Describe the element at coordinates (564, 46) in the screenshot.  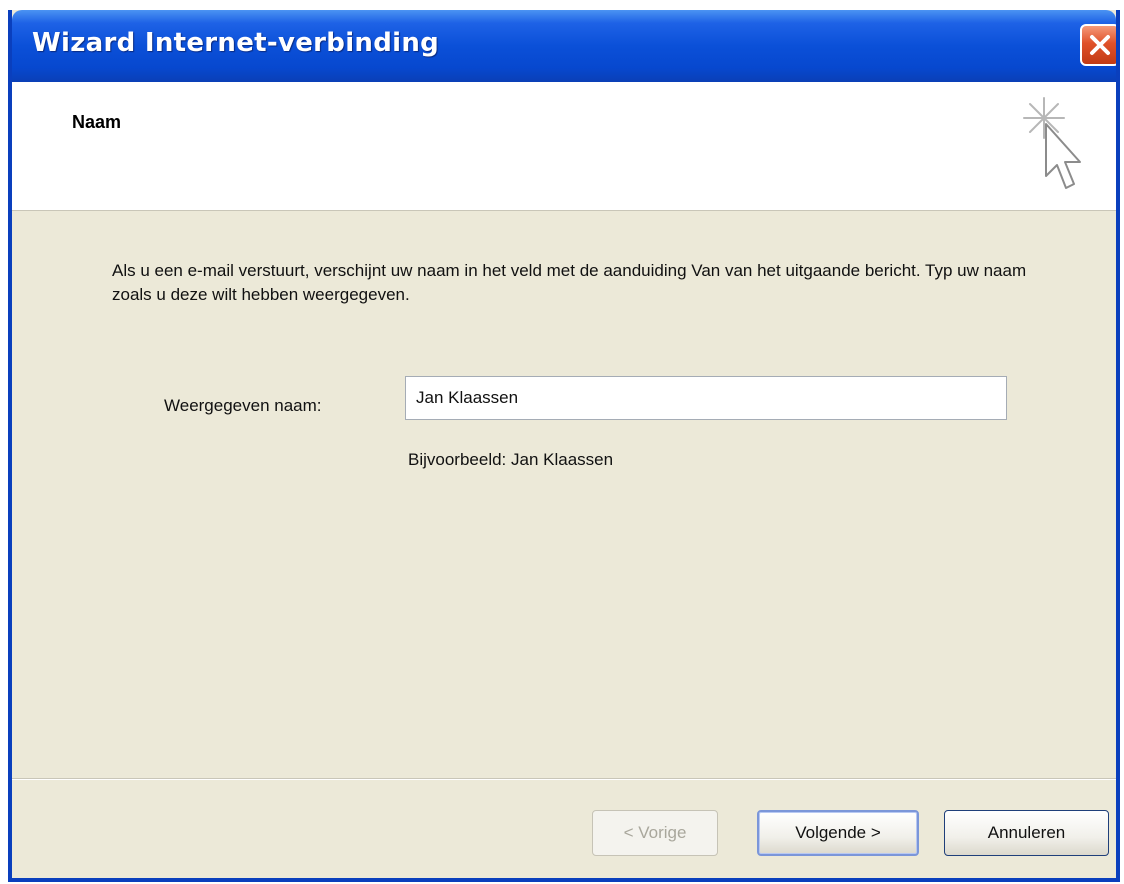
I see `title-bar: Wizard Internet-verbinding` at that location.